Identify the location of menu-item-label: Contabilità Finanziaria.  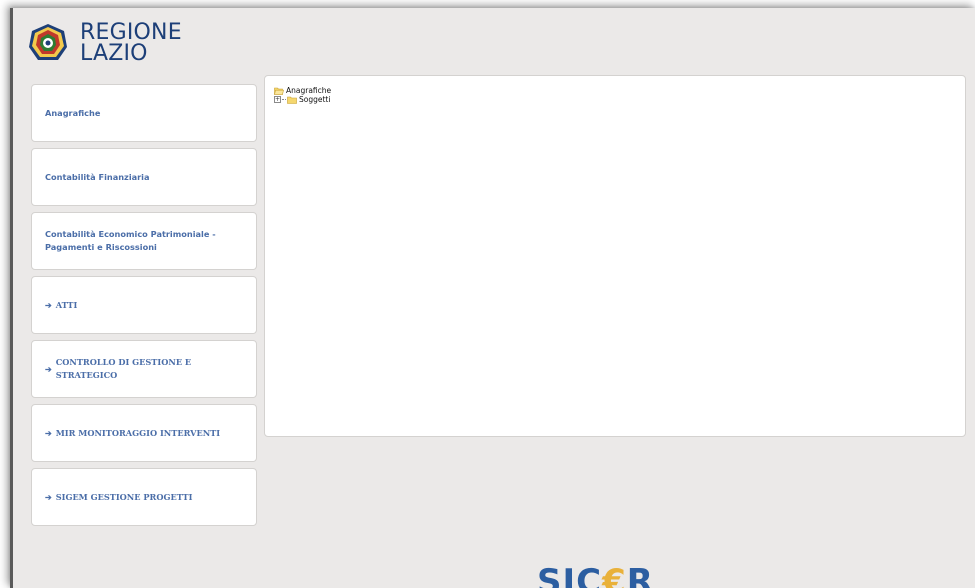
(97, 176).